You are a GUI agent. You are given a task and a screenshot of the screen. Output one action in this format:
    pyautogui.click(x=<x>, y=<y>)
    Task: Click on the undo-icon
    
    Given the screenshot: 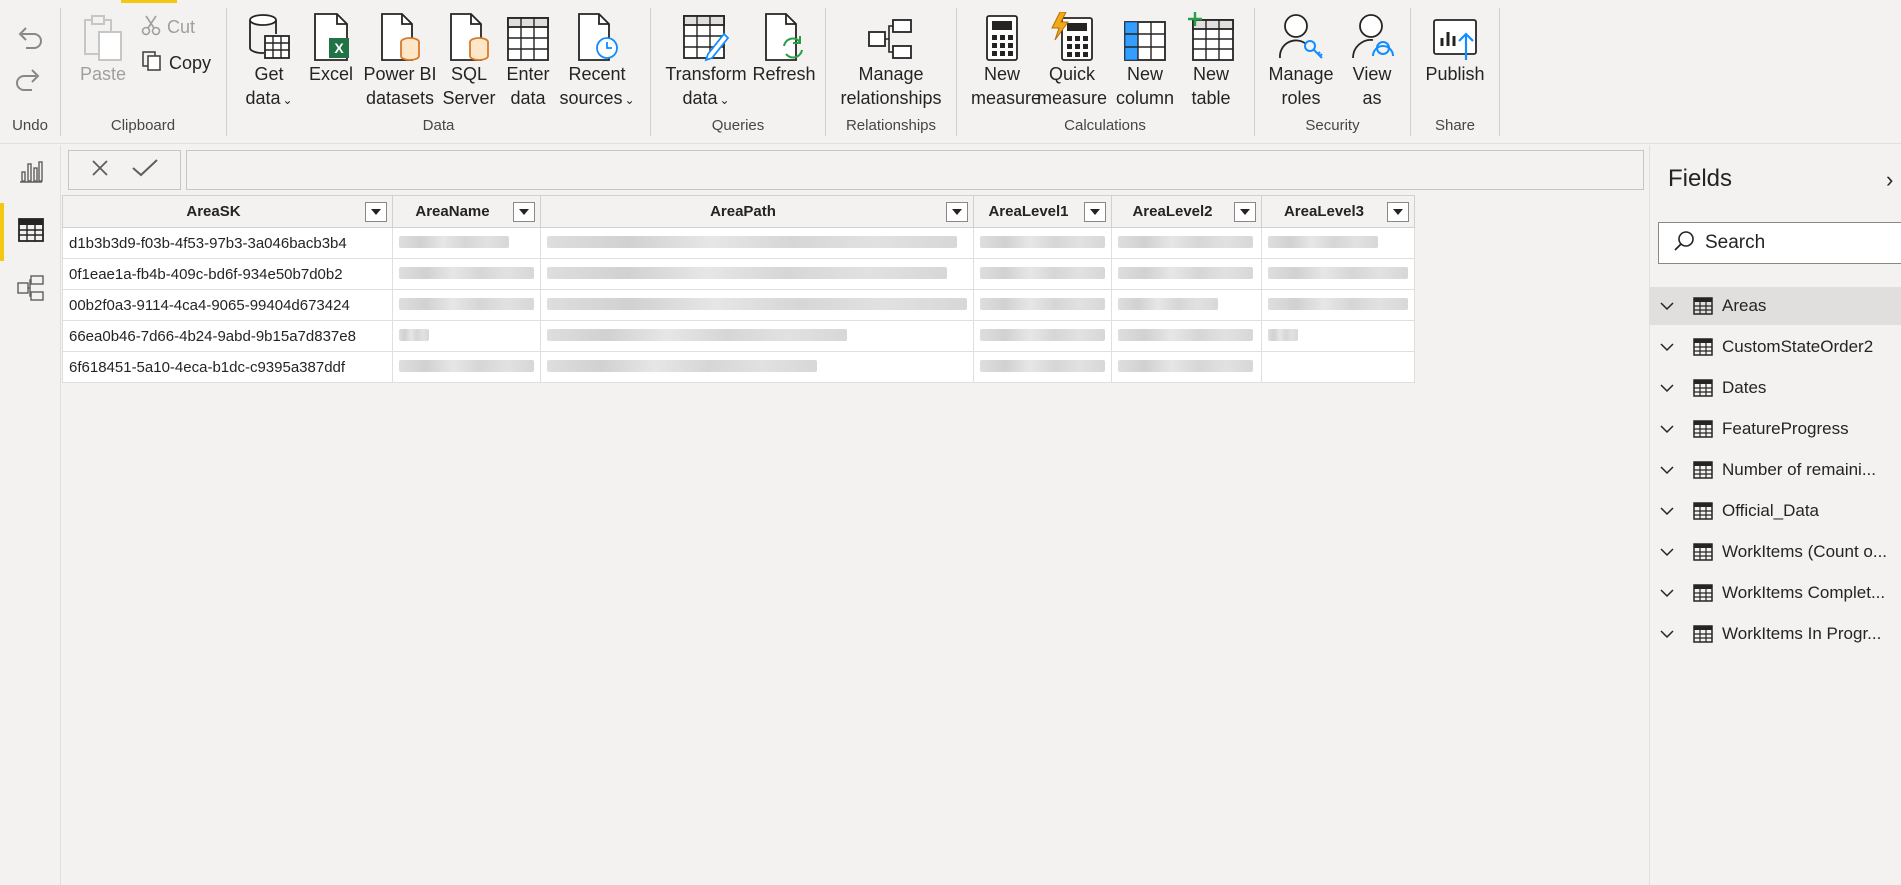 What is the action you would take?
    pyautogui.click(x=29, y=41)
    